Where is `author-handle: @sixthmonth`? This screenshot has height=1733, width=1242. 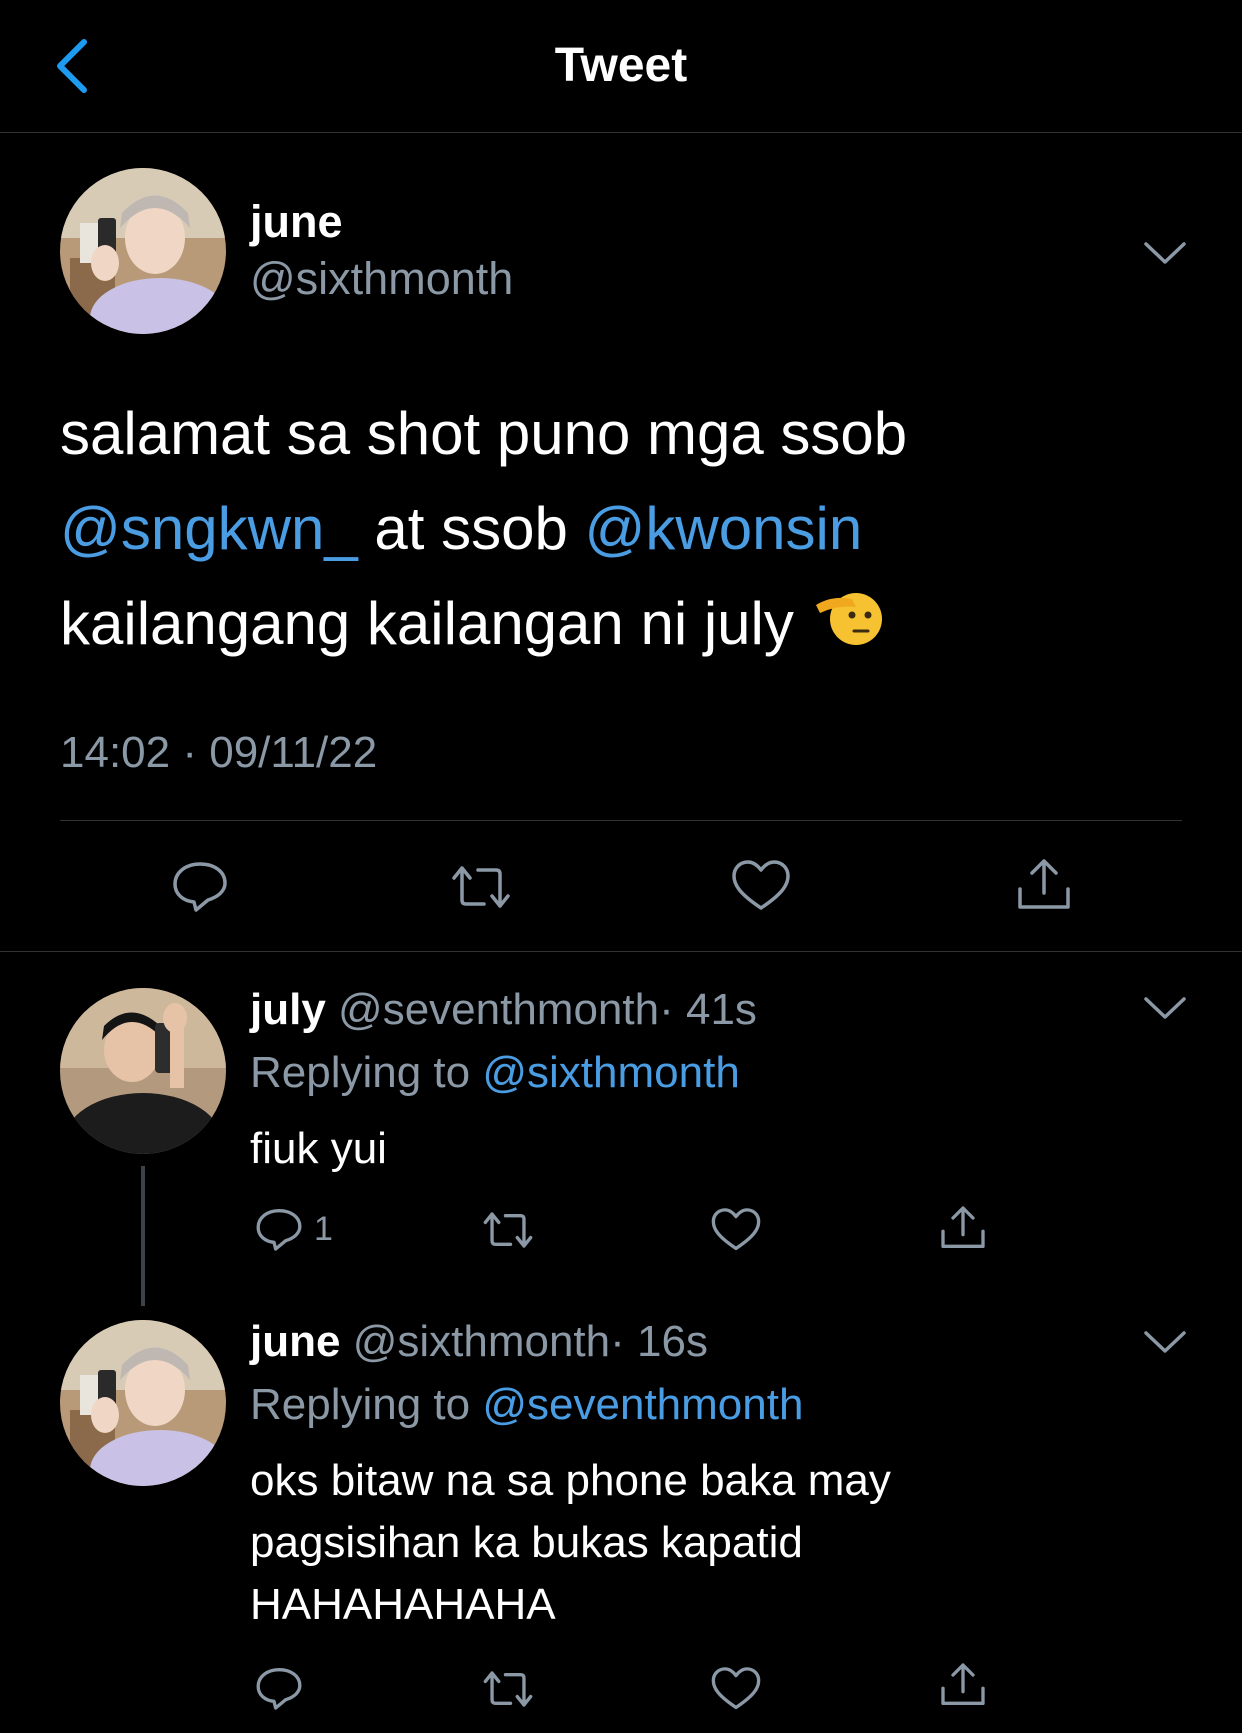
author-handle: @sixthmonth is located at coordinates (381, 279).